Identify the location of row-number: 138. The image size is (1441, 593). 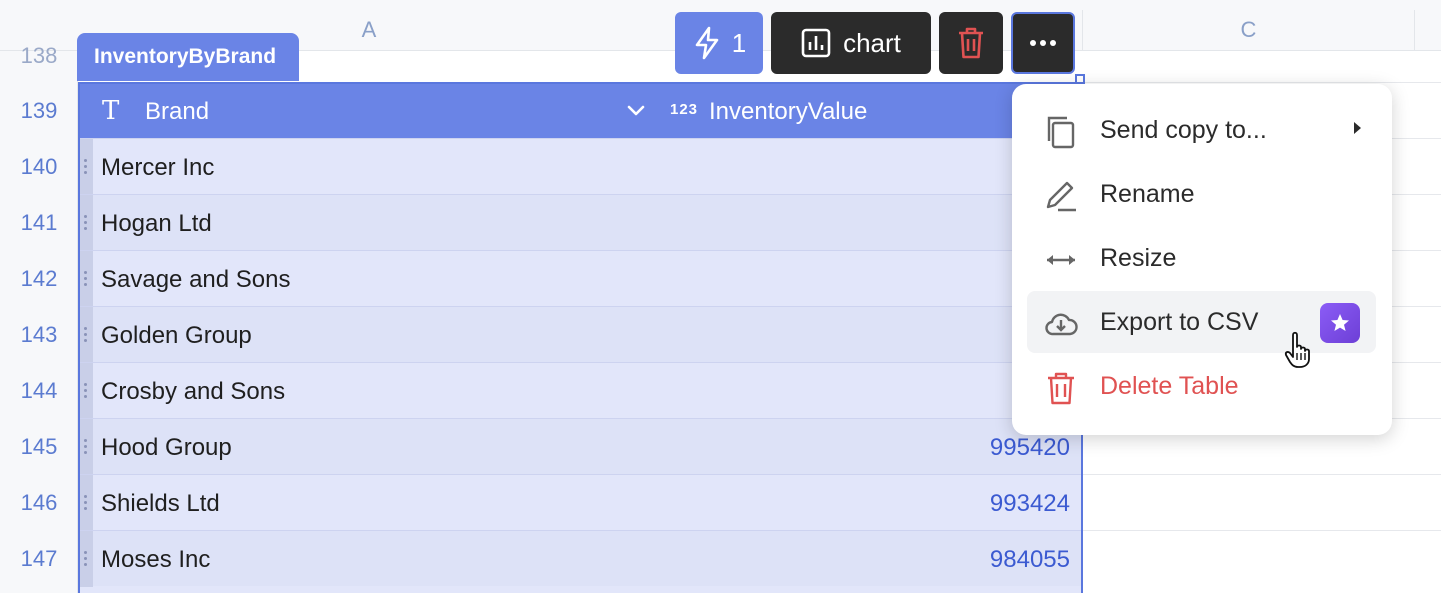
(39, 56).